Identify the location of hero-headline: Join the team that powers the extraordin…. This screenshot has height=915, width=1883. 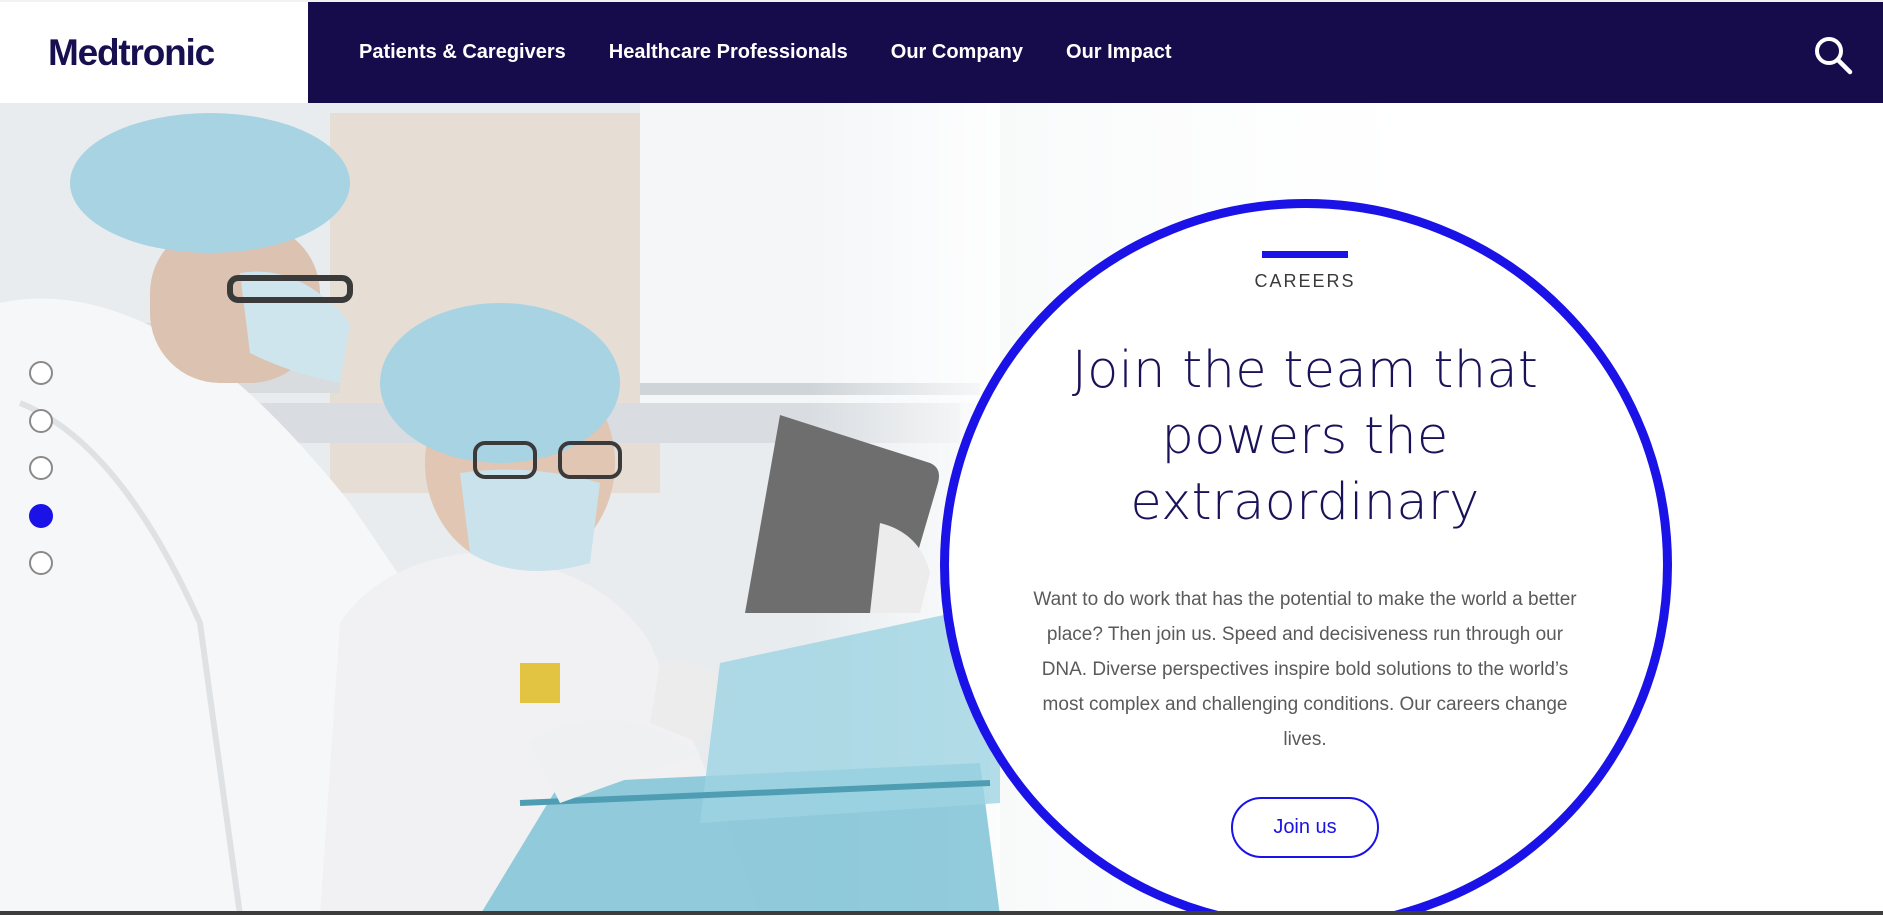
(1305, 437).